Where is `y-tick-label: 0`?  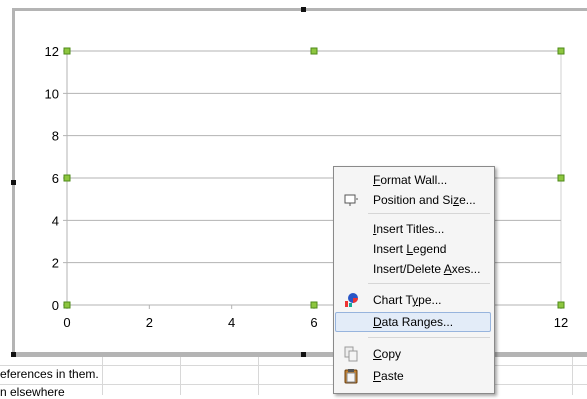
y-tick-label: 0 is located at coordinates (55, 305).